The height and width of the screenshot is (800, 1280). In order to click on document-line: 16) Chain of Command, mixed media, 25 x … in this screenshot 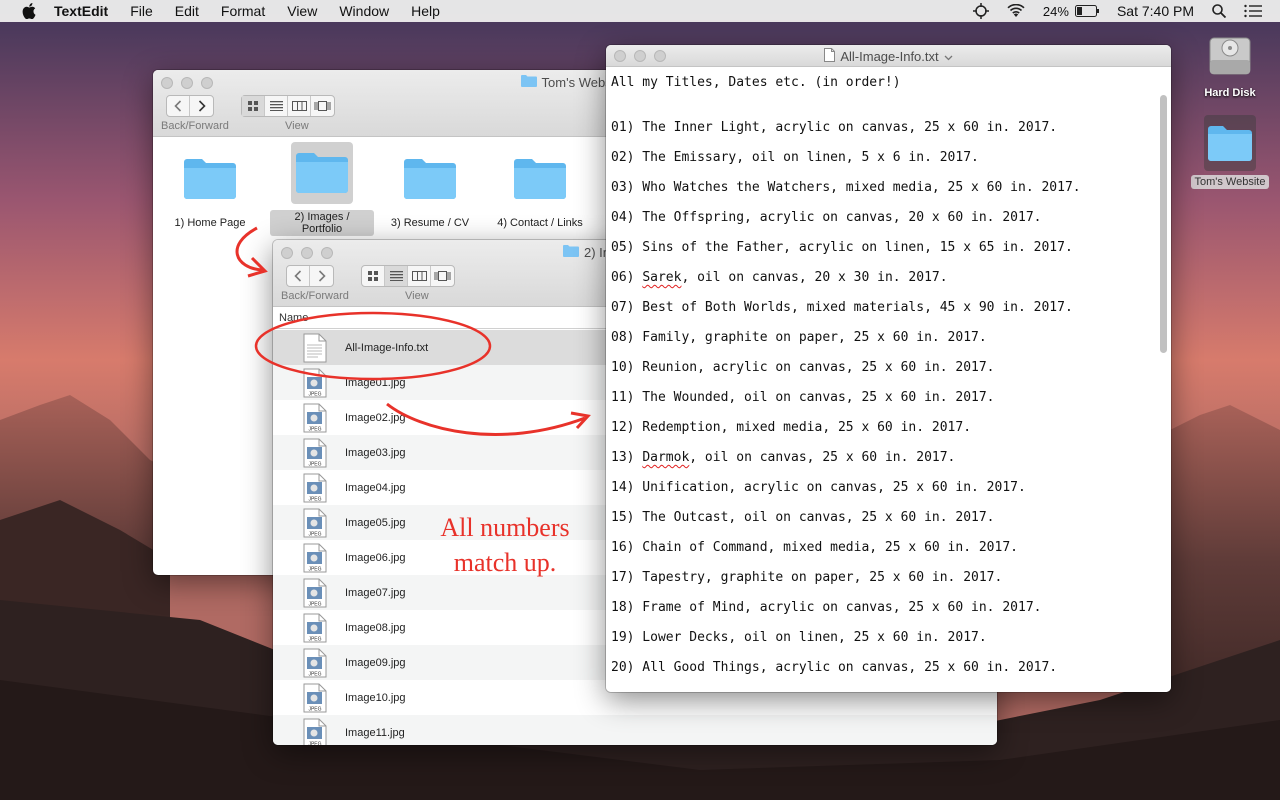, I will do `click(814, 547)`.